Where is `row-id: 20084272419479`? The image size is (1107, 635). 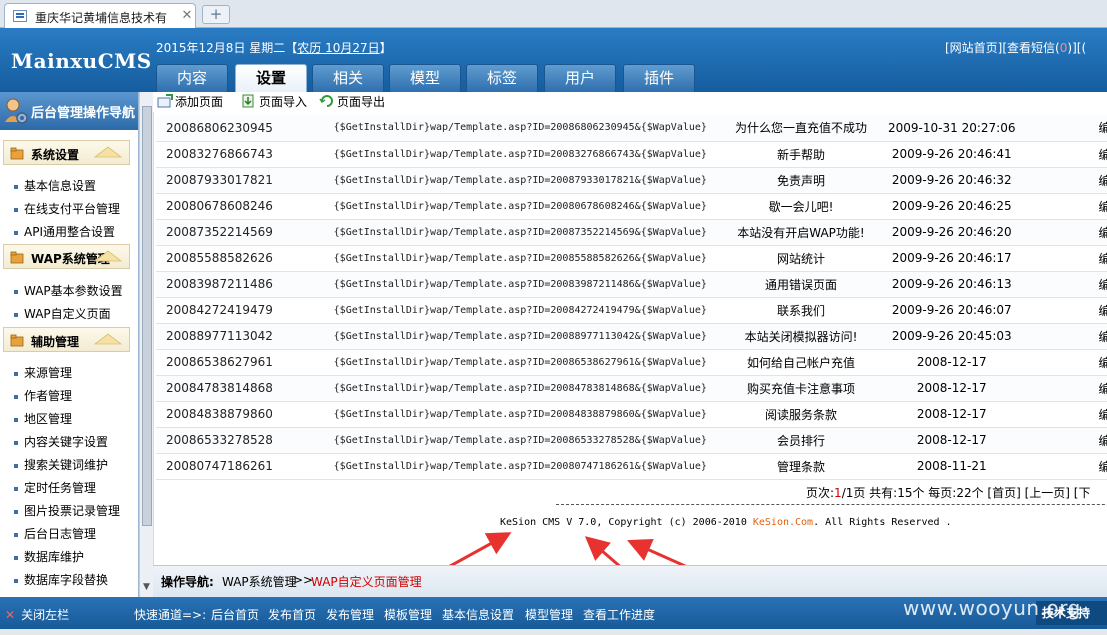 row-id: 20084272419479 is located at coordinates (231, 310).